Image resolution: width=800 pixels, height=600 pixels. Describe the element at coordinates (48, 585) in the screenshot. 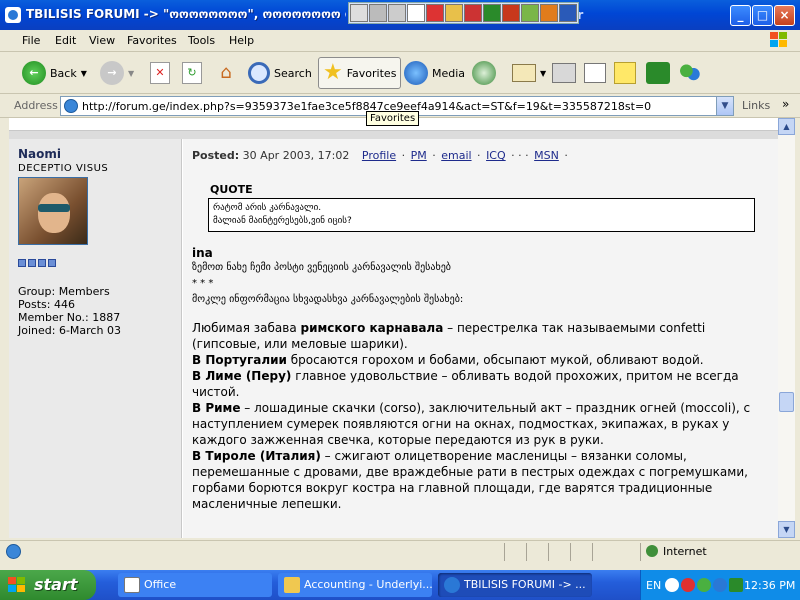

I see `start-button: start` at that location.